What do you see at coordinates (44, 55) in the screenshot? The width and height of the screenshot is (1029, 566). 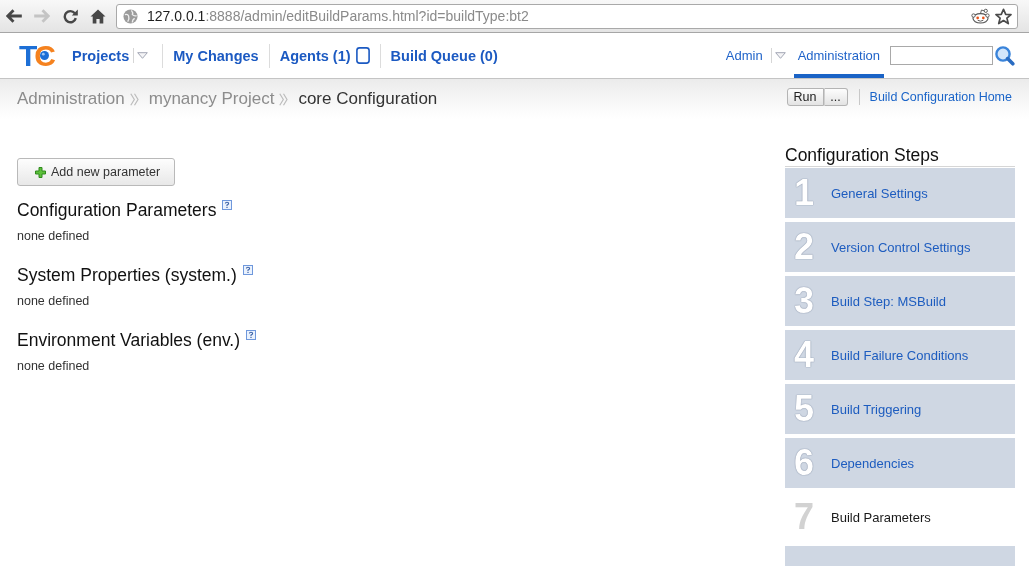 I see `dot-icon` at bounding box center [44, 55].